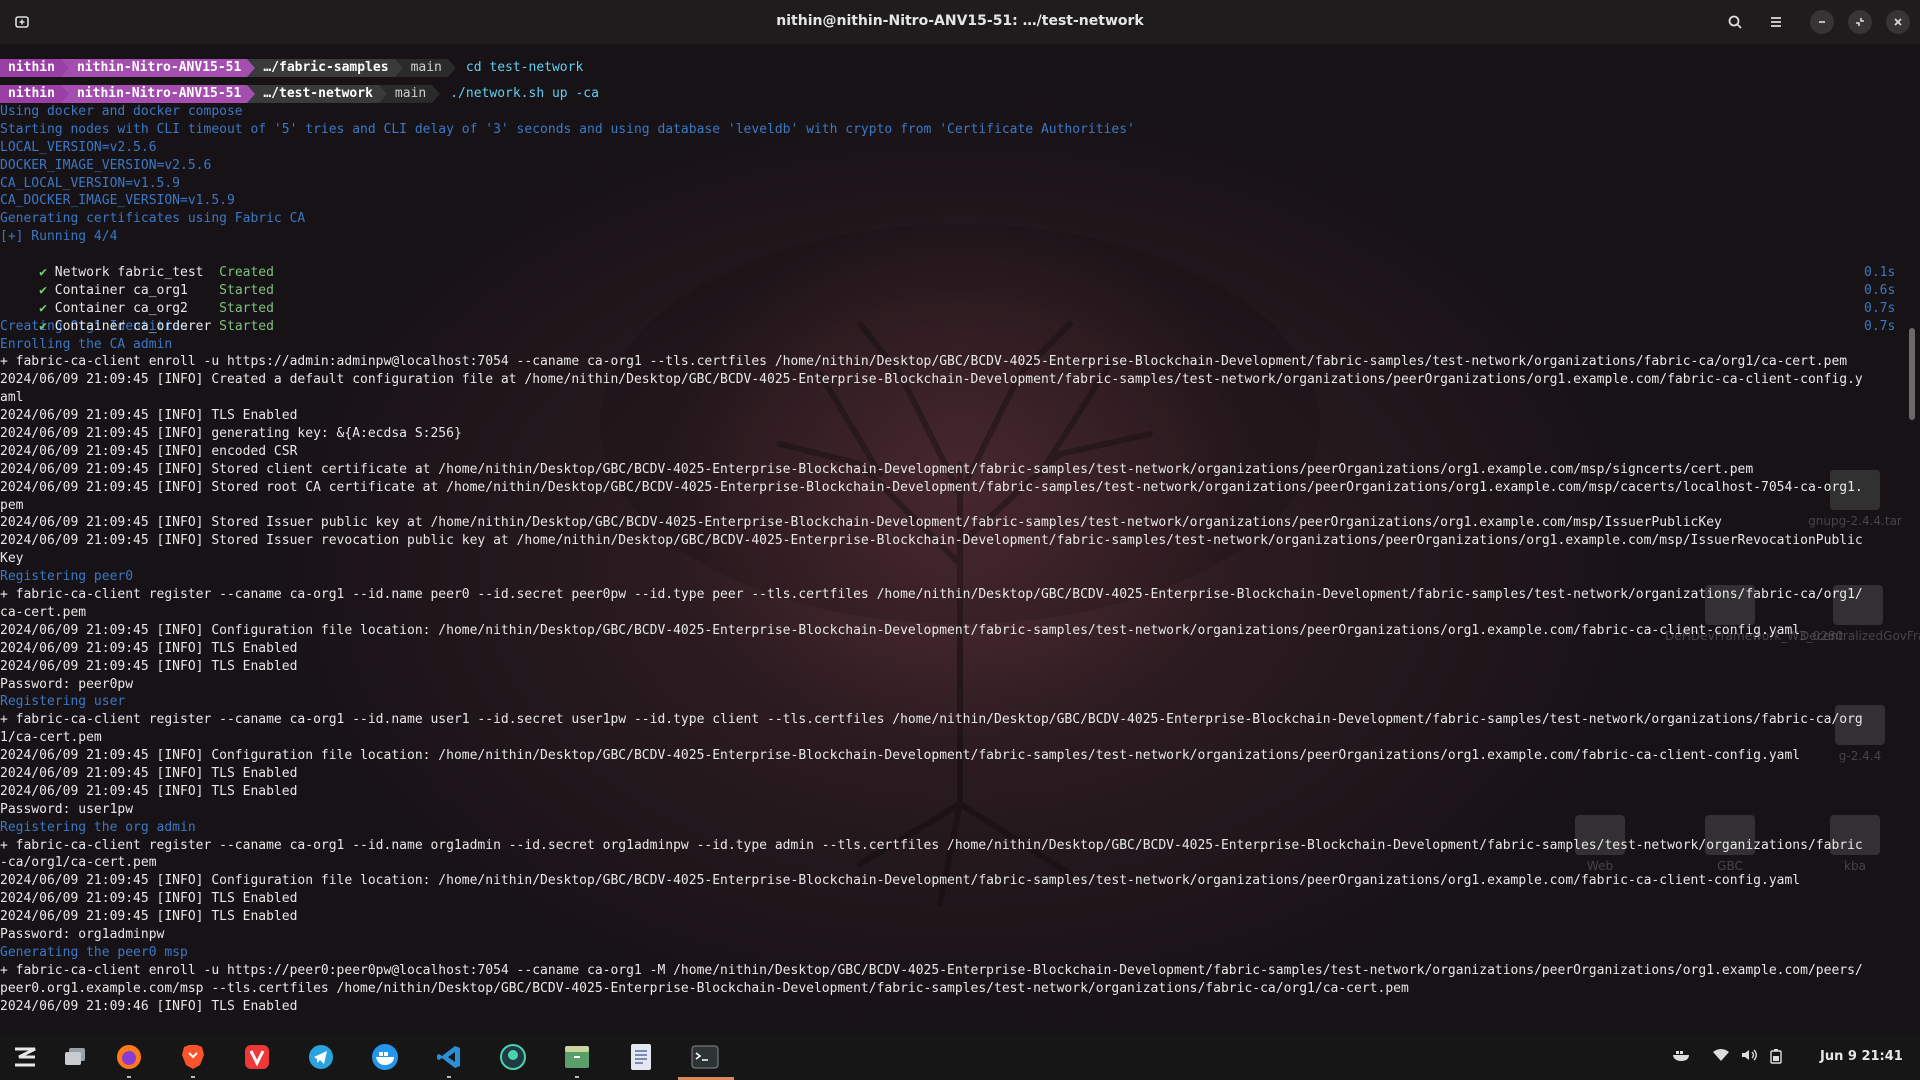 The height and width of the screenshot is (1080, 1920). What do you see at coordinates (149, 1006) in the screenshot?
I see `output-line: 2024/06/09 21:09:46 [INFO] TLS Enabled` at bounding box center [149, 1006].